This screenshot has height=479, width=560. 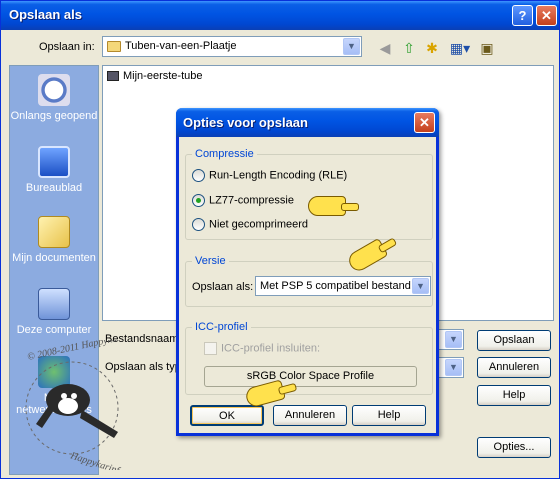 I want to click on dialog-help-button: Help, so click(x=389, y=415).